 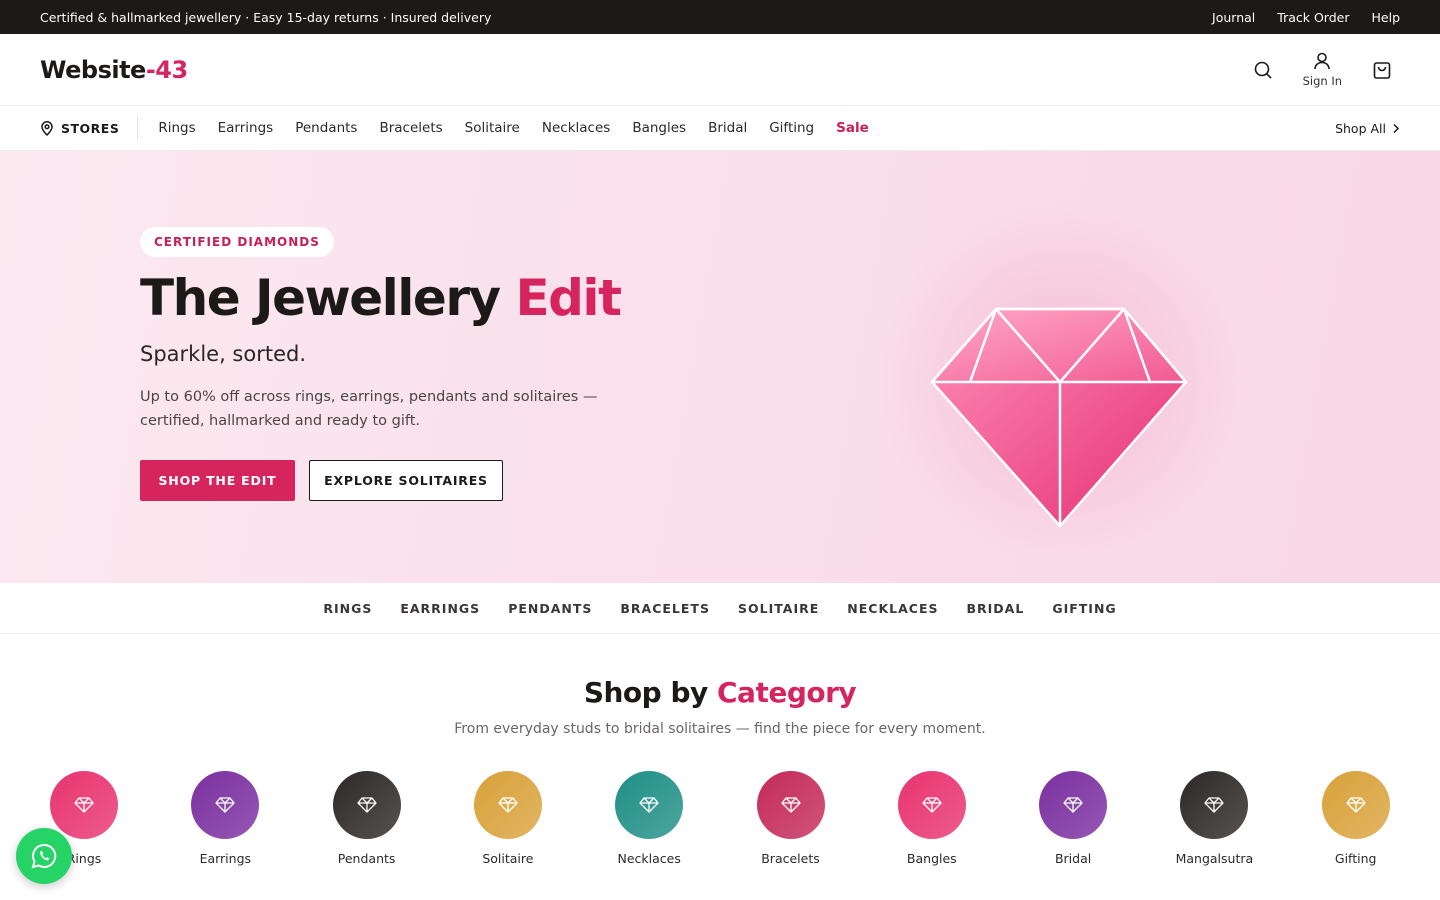 I want to click on shop-all-link: Shop All, so click(x=1367, y=128).